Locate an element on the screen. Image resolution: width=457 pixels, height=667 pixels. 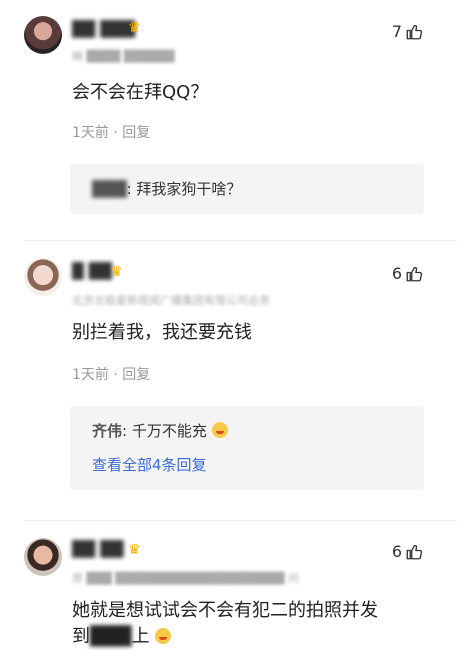
comment-subline: 荐 ███ ████████████████████ 问 is located at coordinates (186, 578).